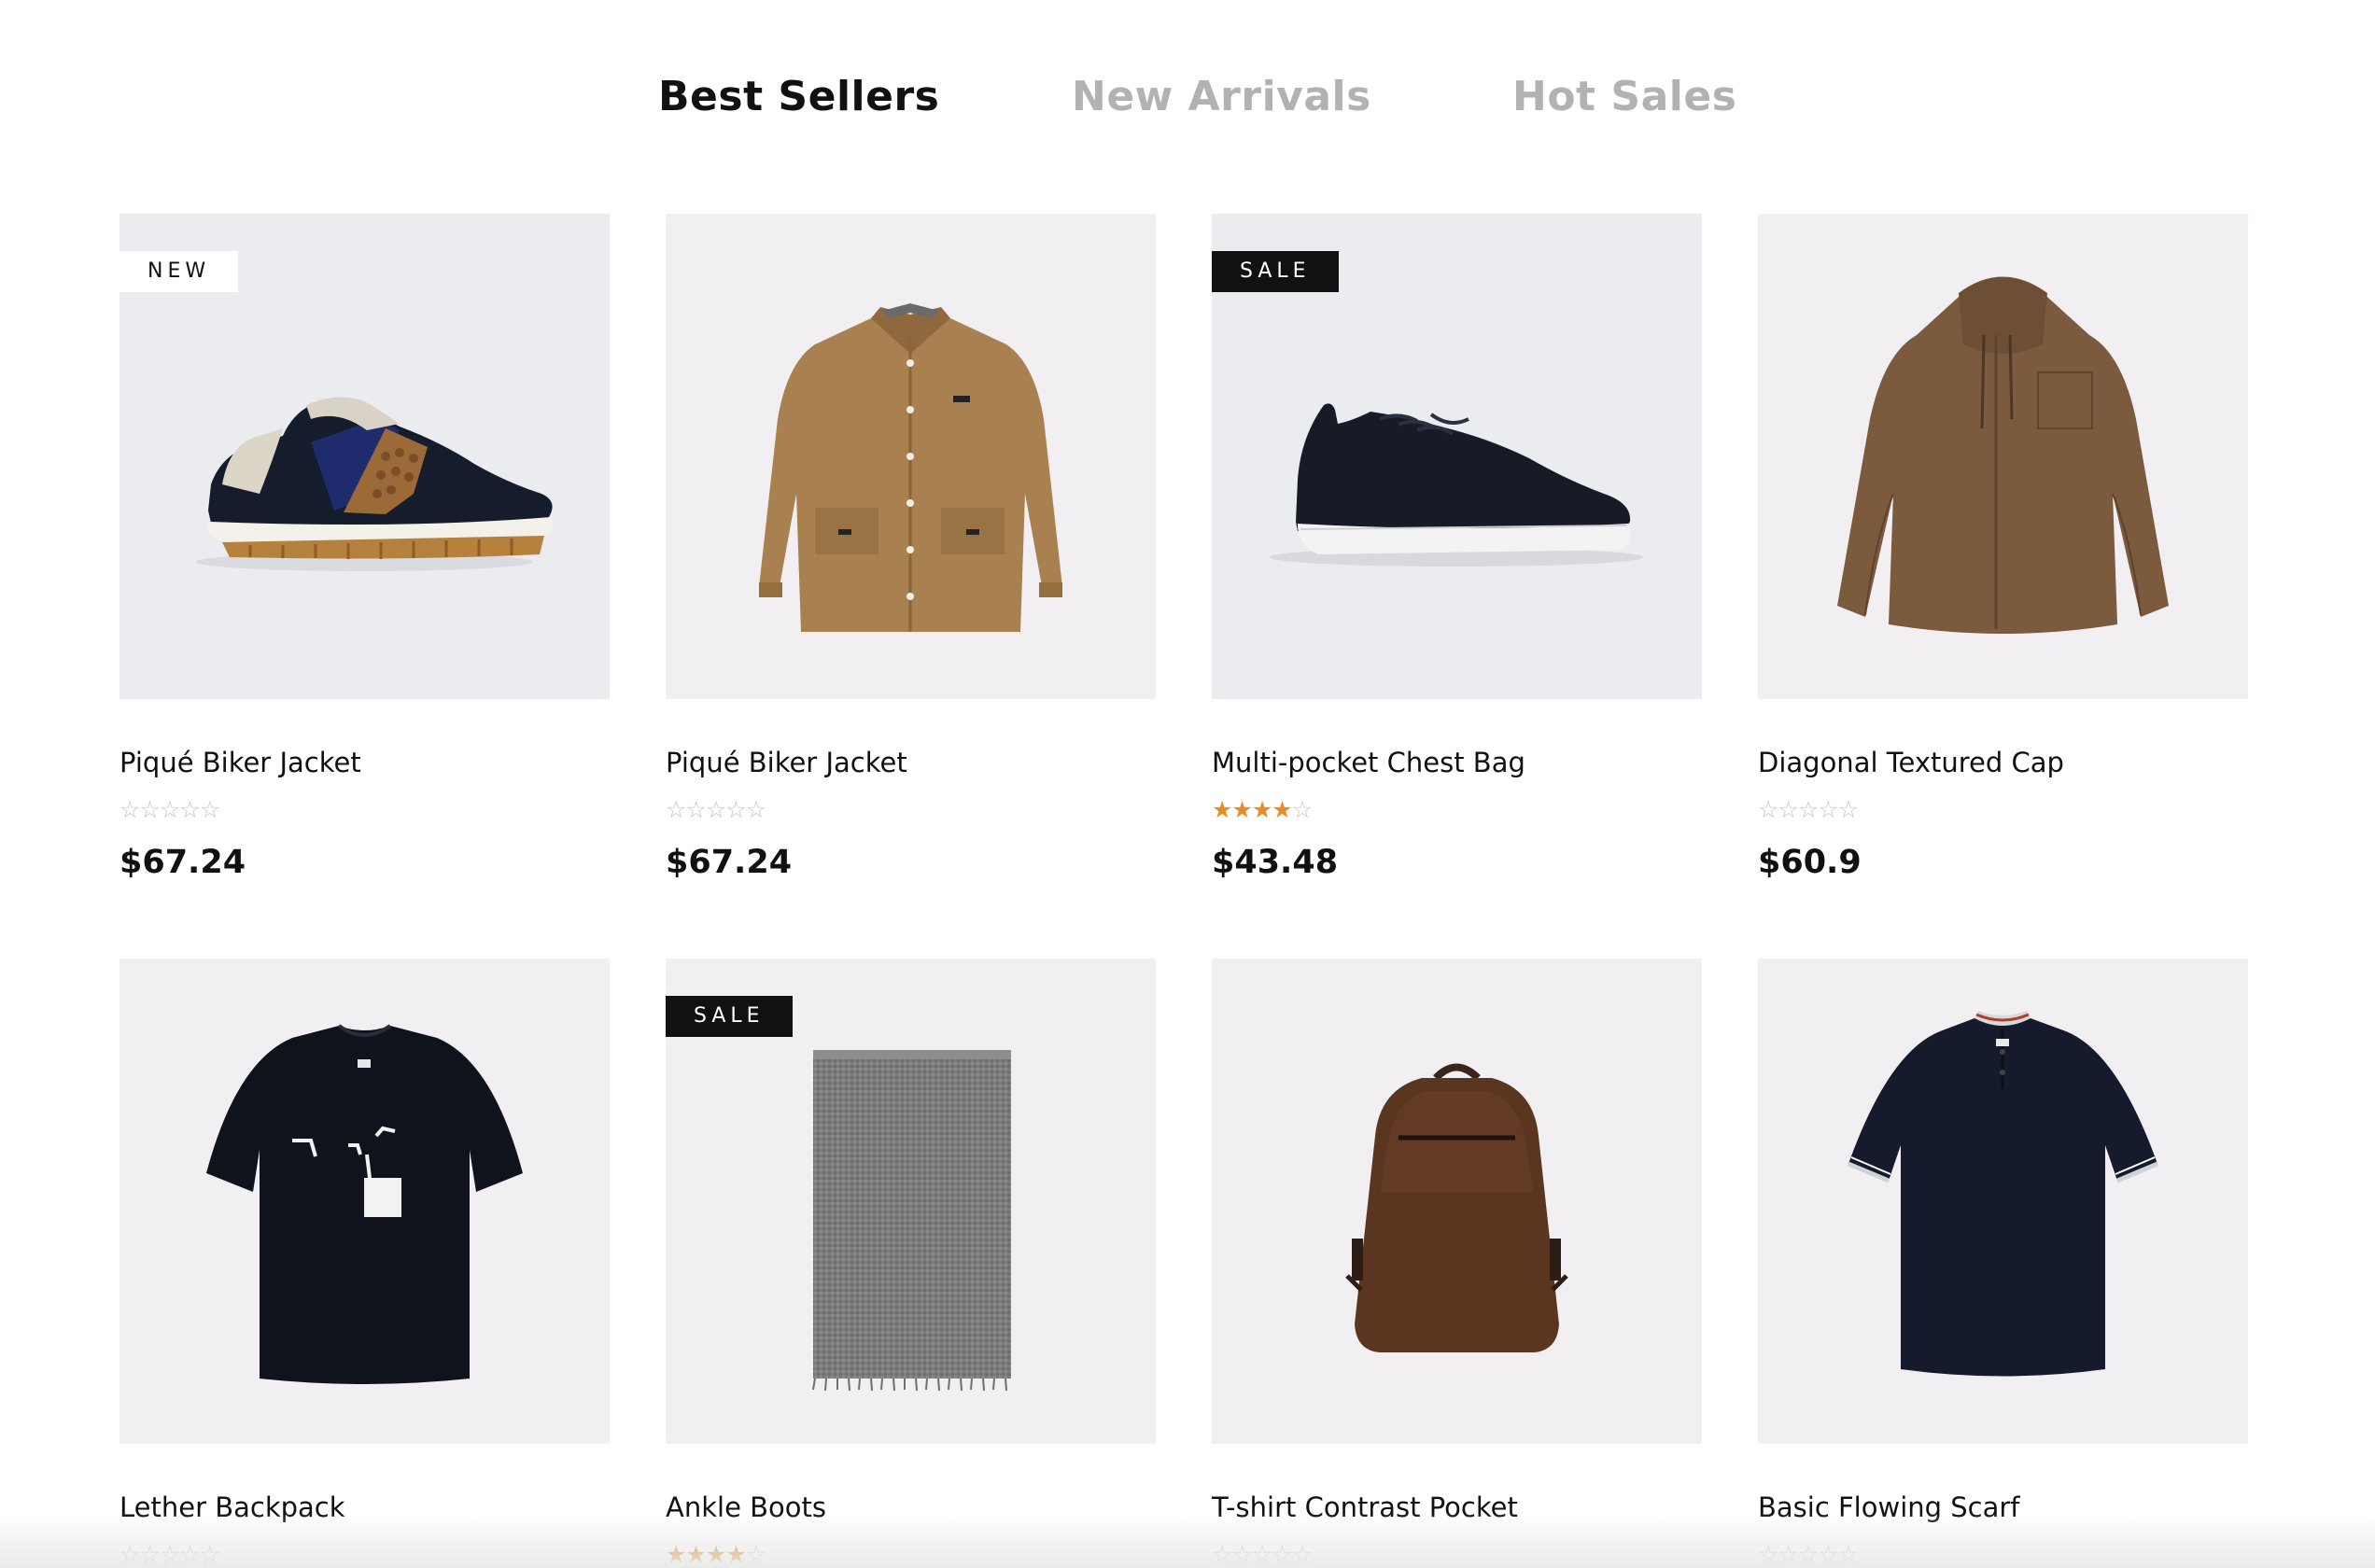  Describe the element at coordinates (798, 97) in the screenshot. I see `tab-best-sellers: Best Sellers` at that location.